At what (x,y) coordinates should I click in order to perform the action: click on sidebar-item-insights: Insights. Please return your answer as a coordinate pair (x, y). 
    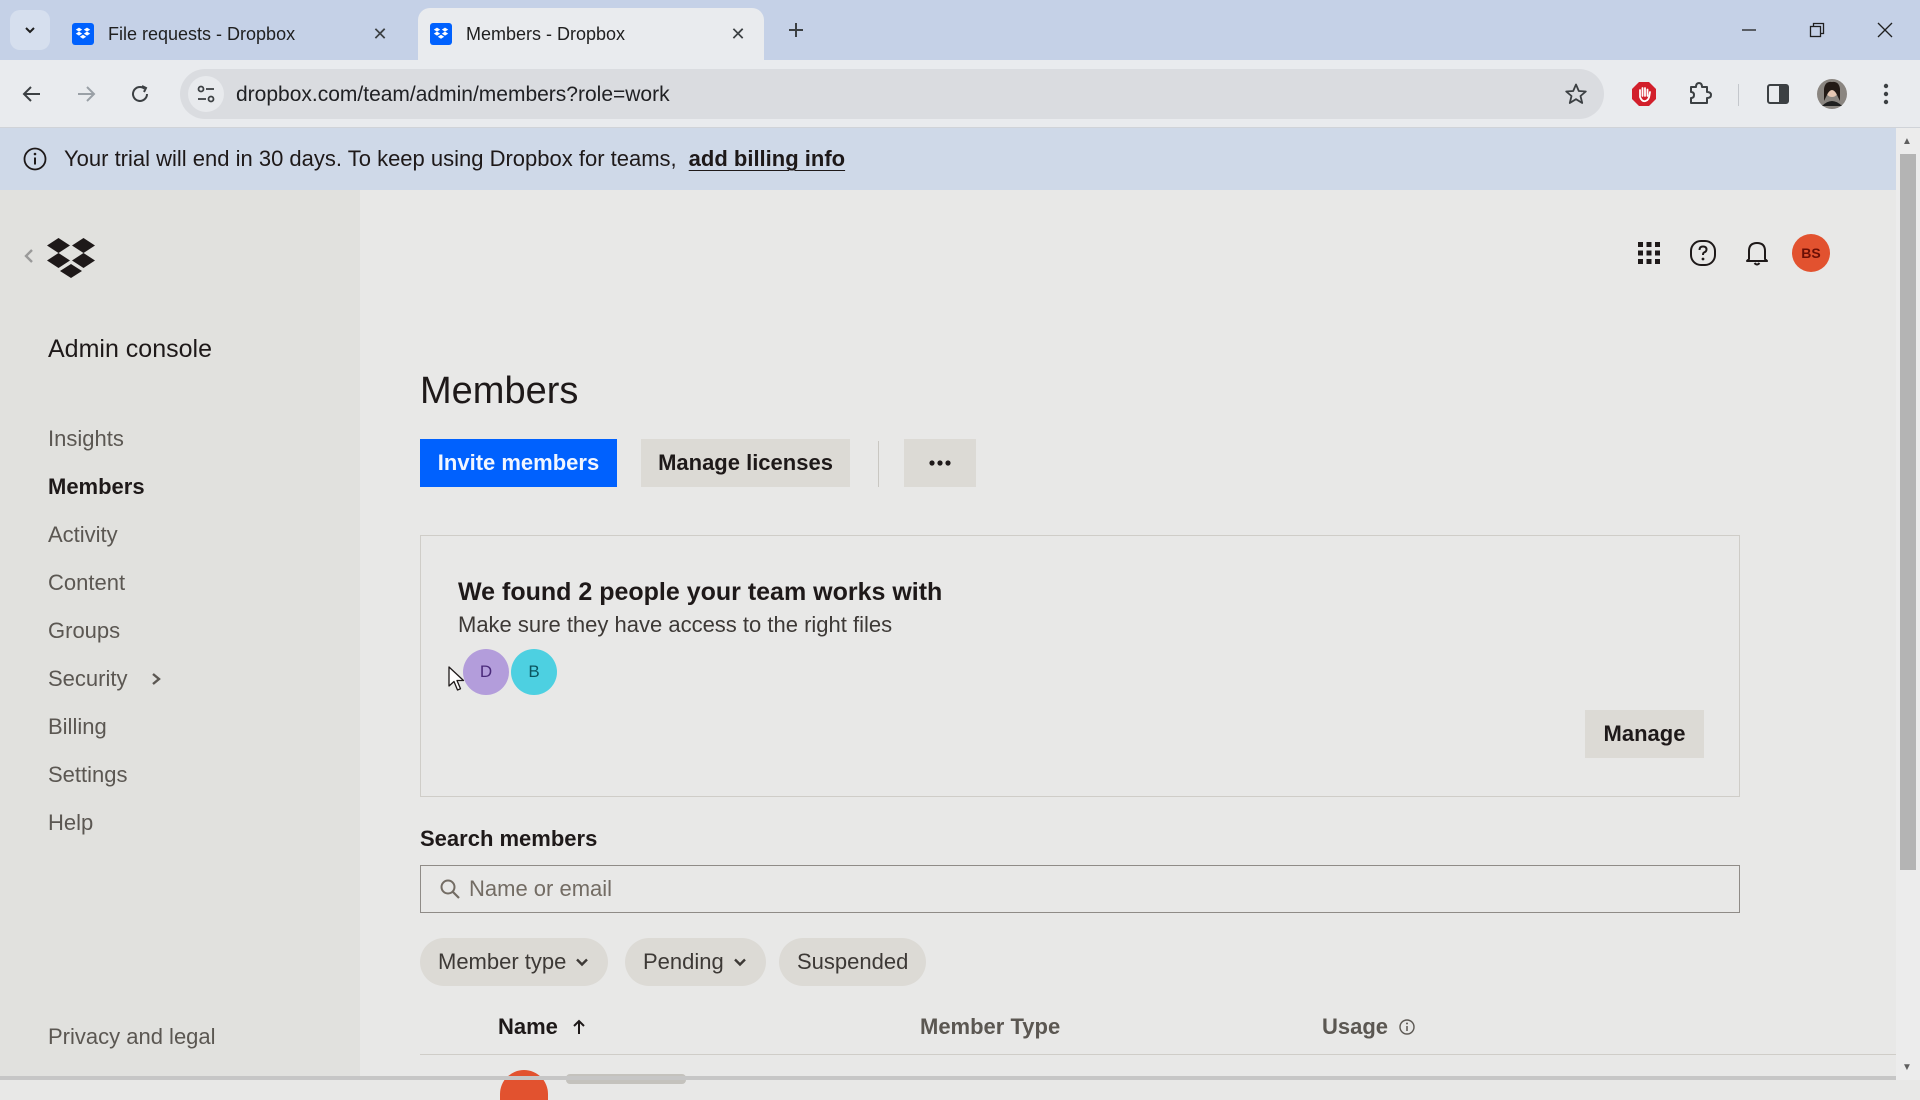
    Looking at the image, I should click on (86, 439).